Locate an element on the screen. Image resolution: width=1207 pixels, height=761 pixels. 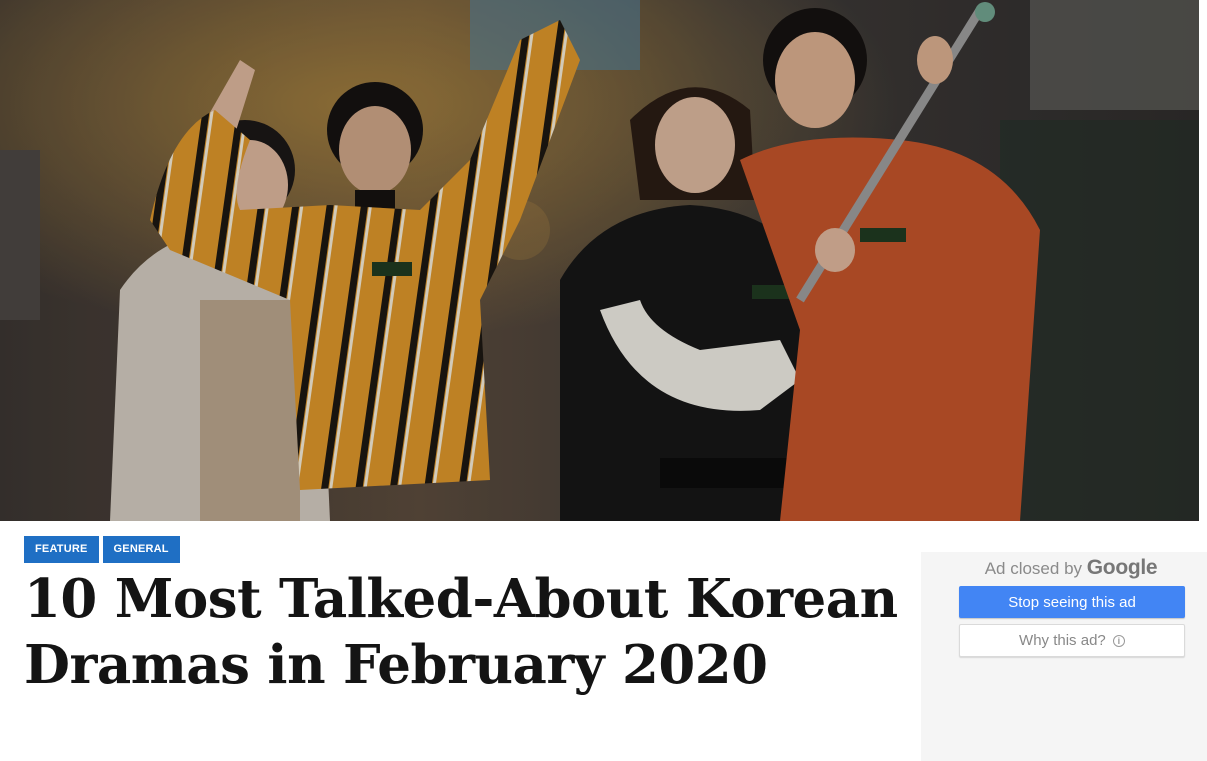
why-this-ad-label: Why this ad? is located at coordinates (1062, 640).